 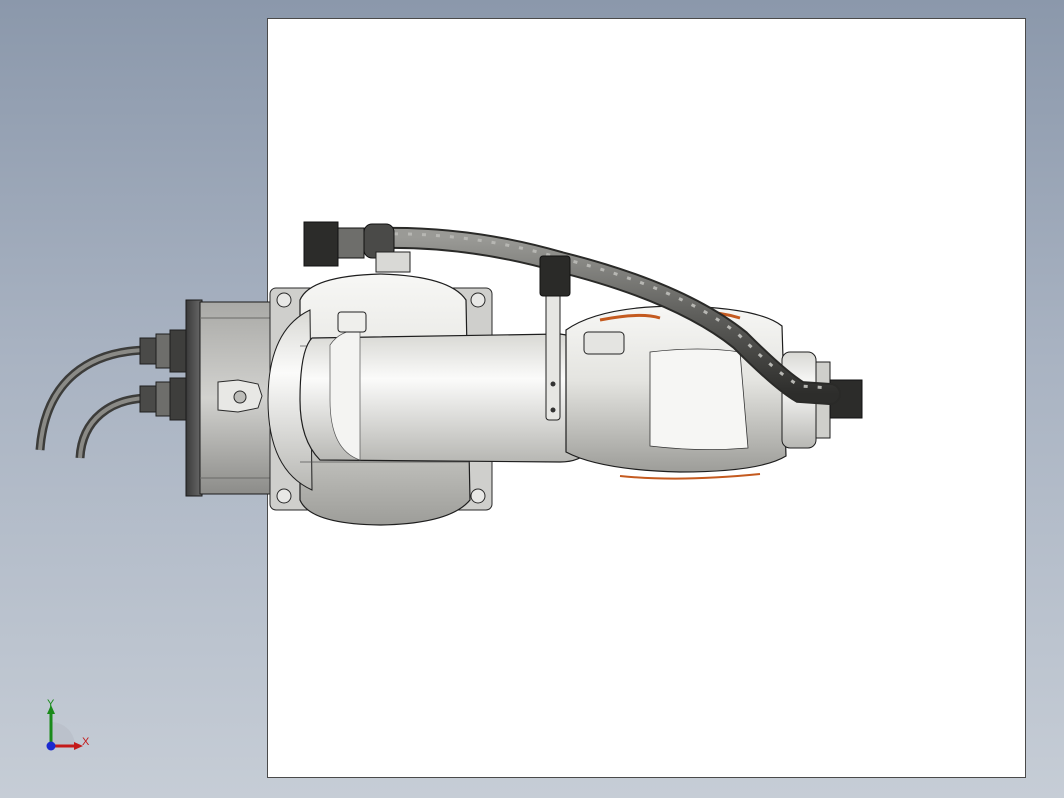 What do you see at coordinates (86, 742) in the screenshot?
I see `x-axis-label: X` at bounding box center [86, 742].